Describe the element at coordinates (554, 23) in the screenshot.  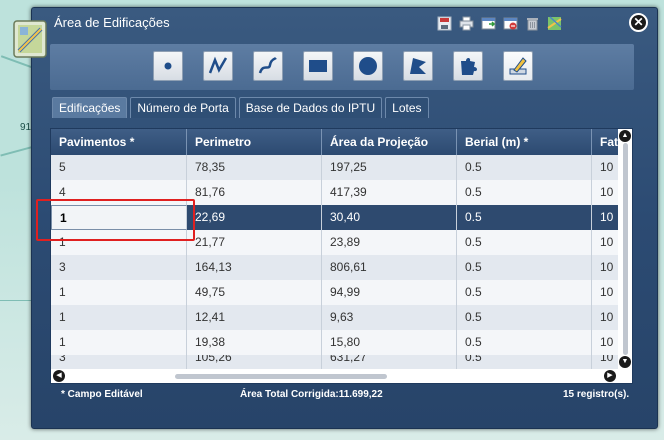
I see `map-layers-icon` at that location.